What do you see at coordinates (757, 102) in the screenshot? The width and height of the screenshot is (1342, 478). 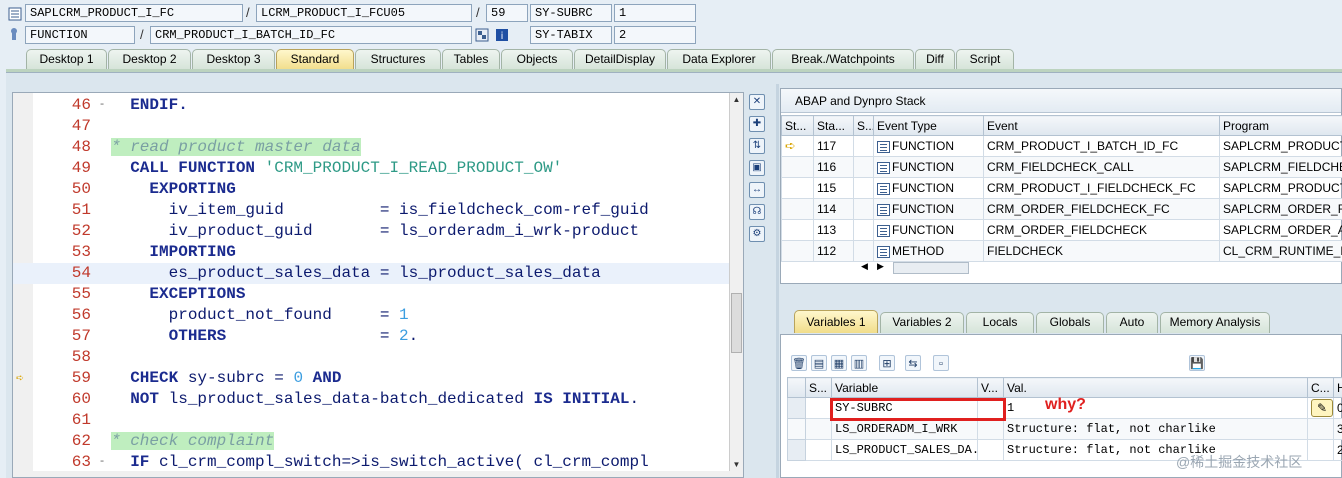 I see `close-icon: ✕` at bounding box center [757, 102].